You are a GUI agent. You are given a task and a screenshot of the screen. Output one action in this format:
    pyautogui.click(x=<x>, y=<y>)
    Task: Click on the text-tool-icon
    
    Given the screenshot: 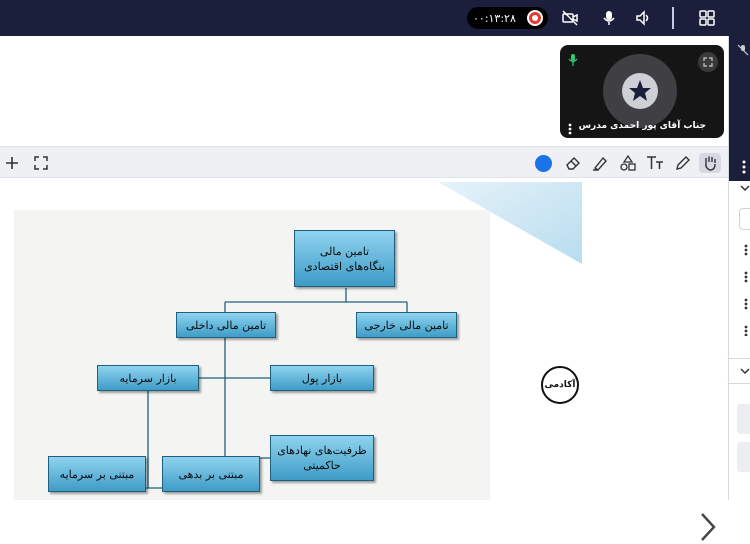 What is the action you would take?
    pyautogui.click(x=655, y=162)
    